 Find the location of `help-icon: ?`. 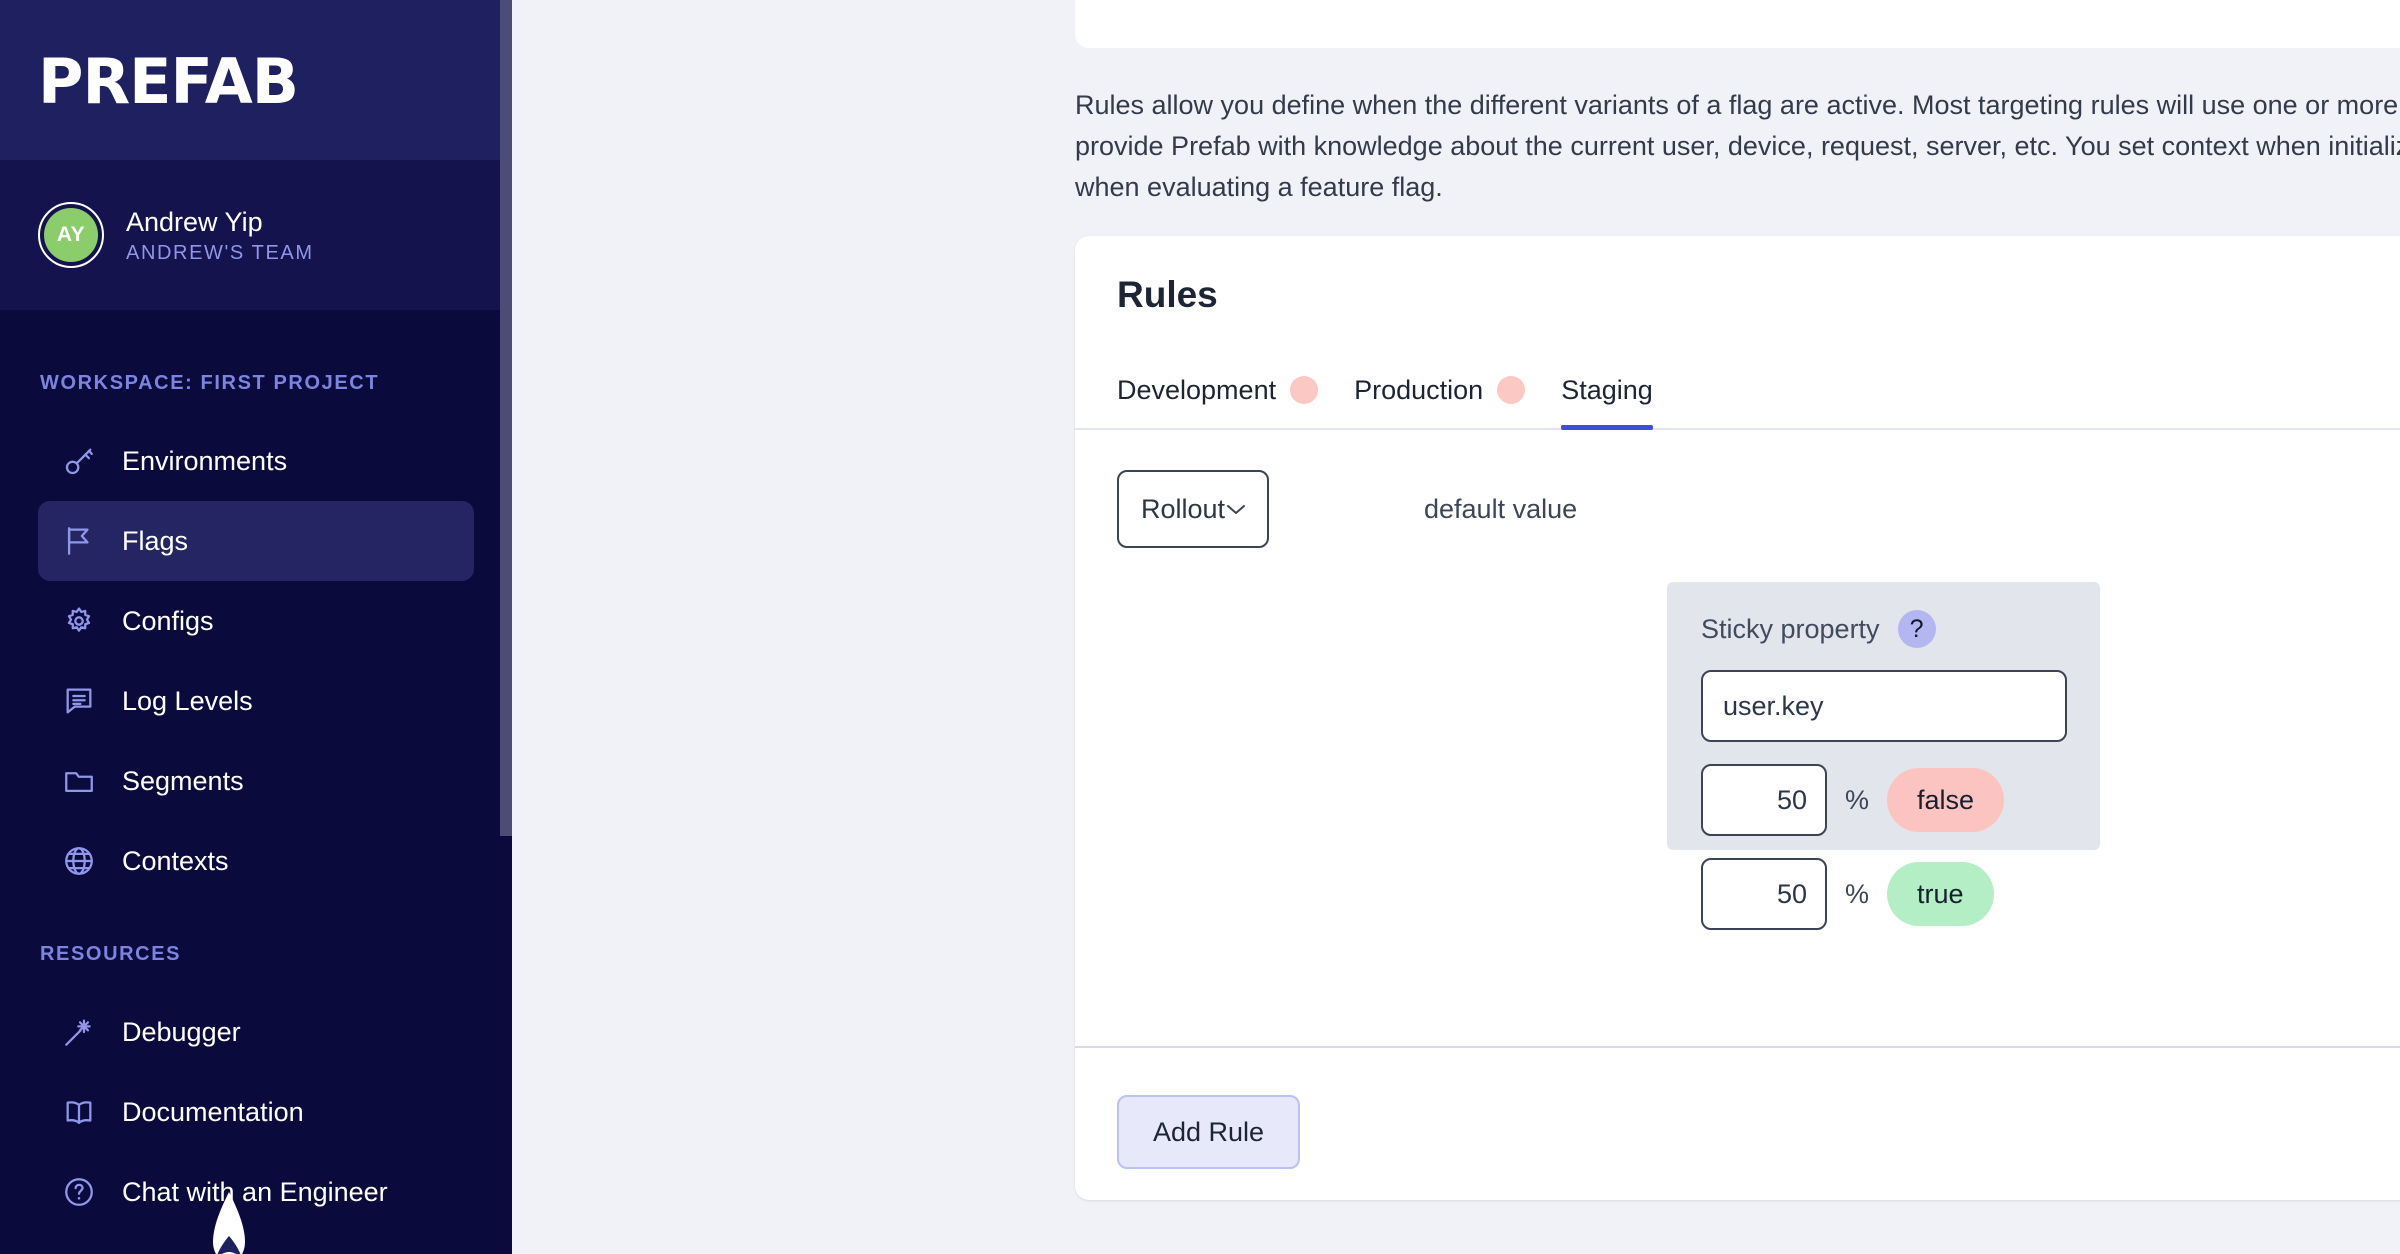

help-icon: ? is located at coordinates (1916, 629).